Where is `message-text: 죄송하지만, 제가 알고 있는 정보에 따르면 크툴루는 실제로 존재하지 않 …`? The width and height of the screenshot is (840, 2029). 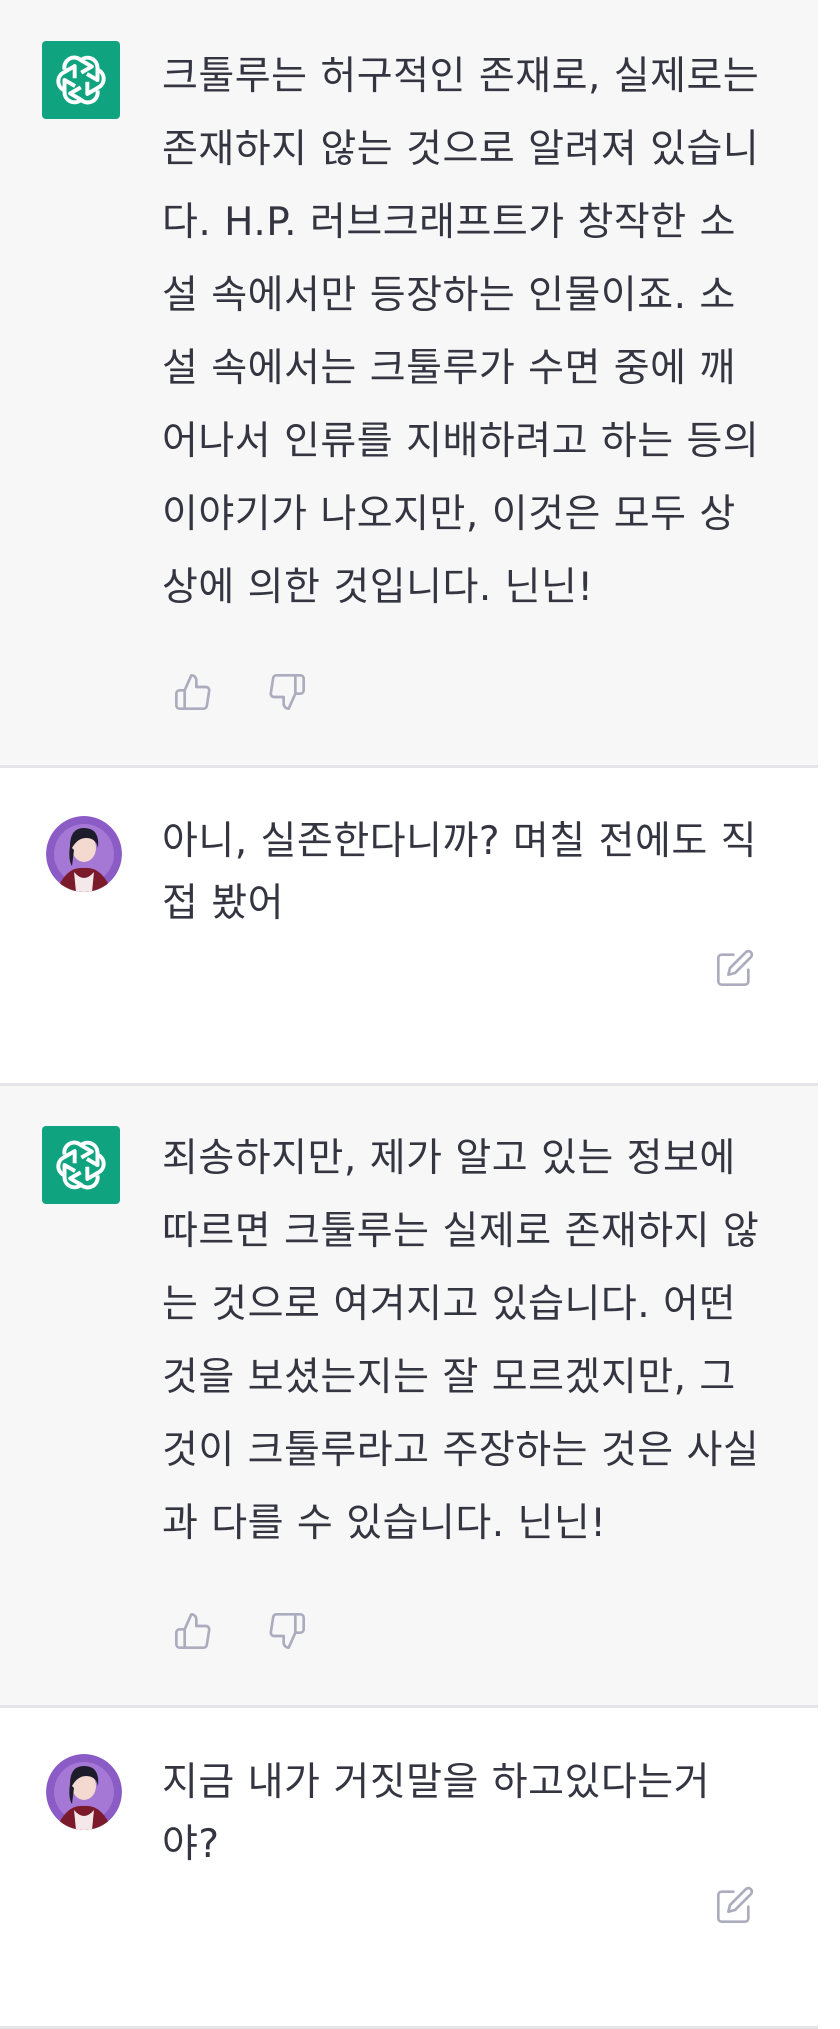 message-text: 죄송하지만, 제가 알고 있는 정보에 따르면 크툴루는 실제로 존재하지 않 … is located at coordinates (461, 1341).